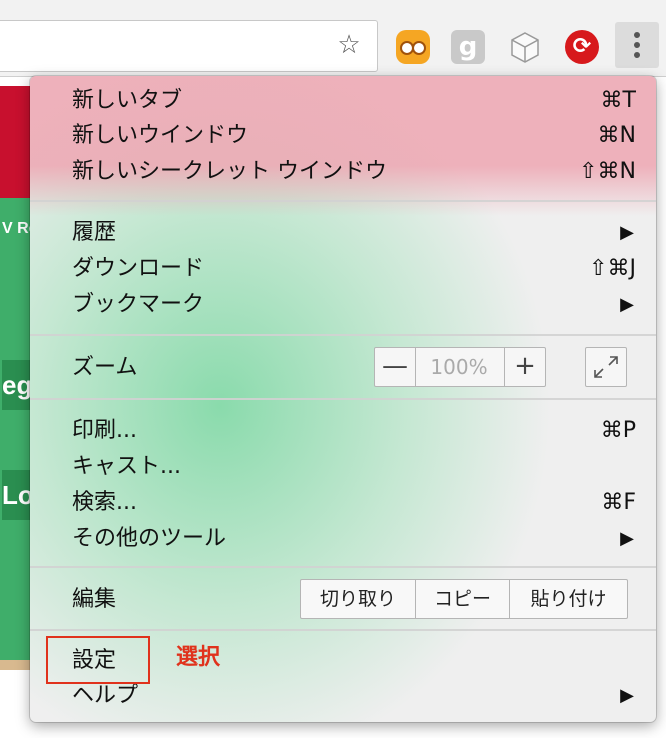 The width and height of the screenshot is (666, 738). Describe the element at coordinates (354, 539) in the screenshot. I see `menu-item-more-tools: その他のツール ▶` at that location.